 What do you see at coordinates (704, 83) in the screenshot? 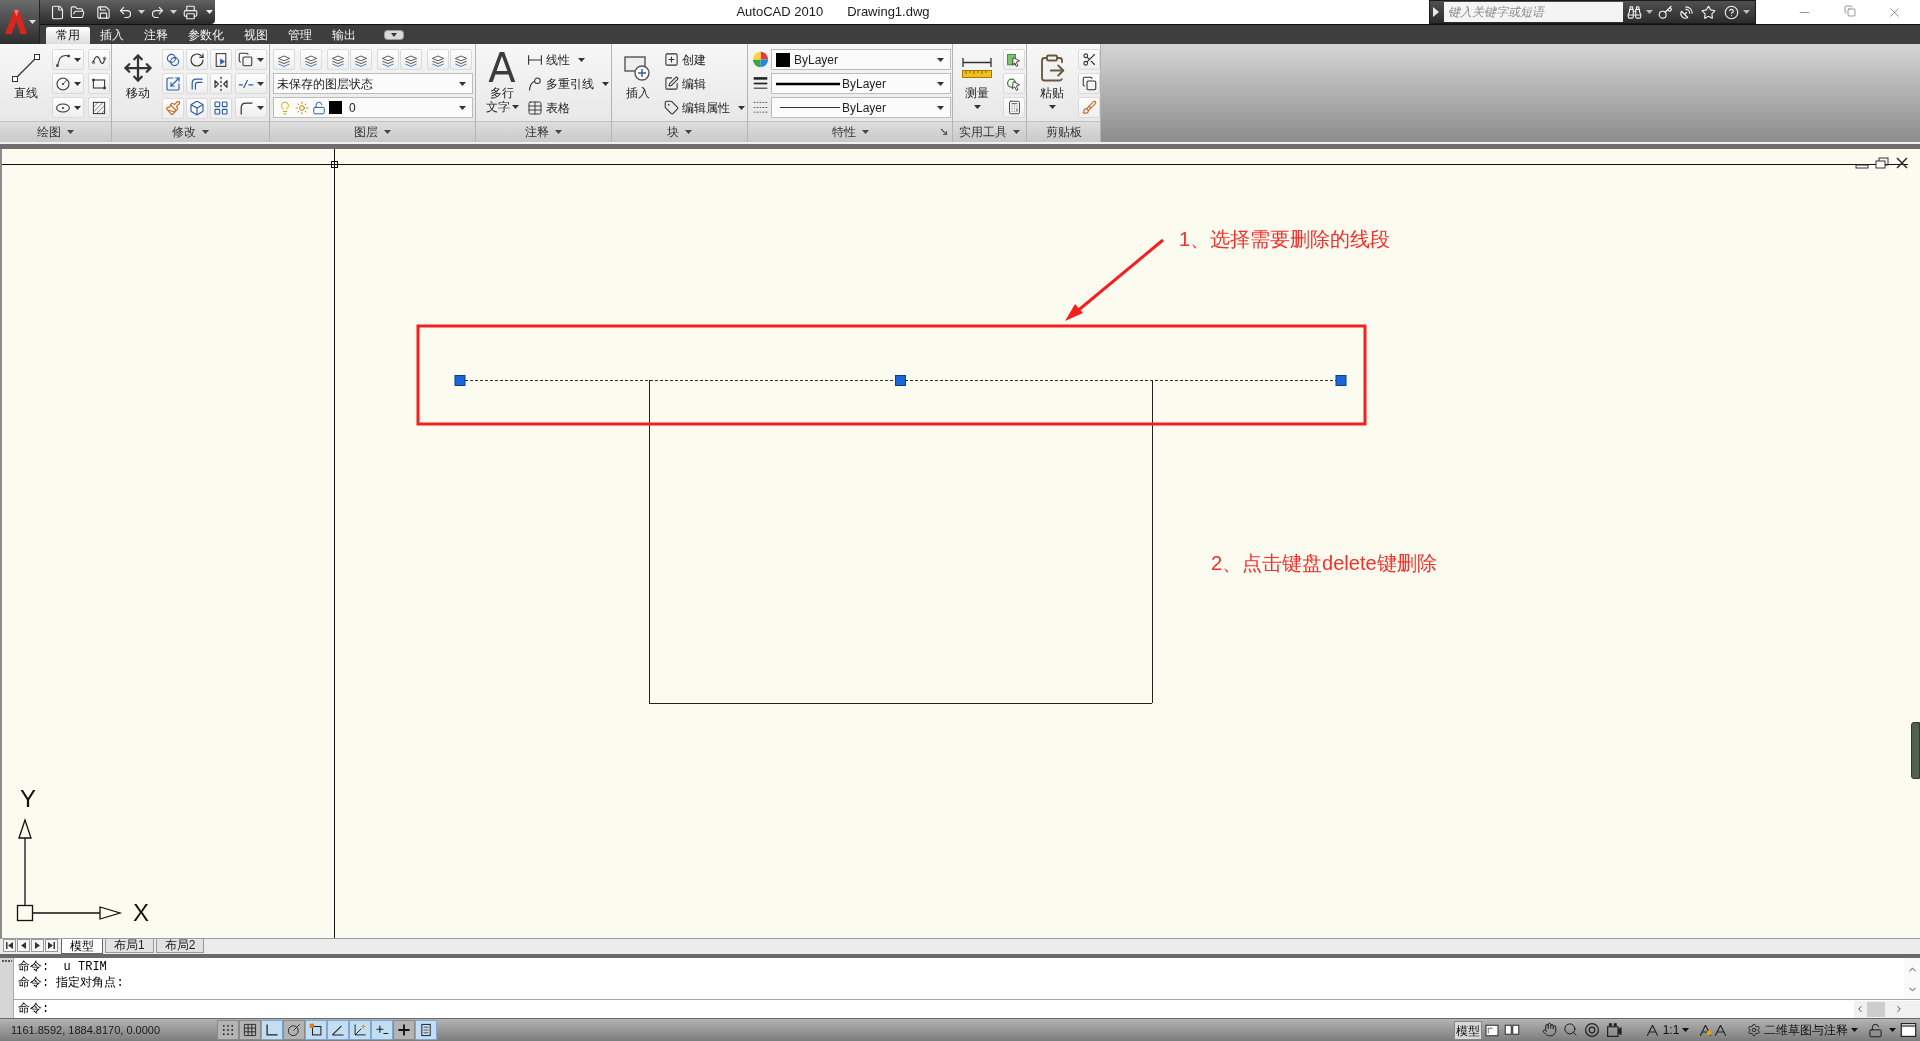
I see `block-tool-button: 编辑` at bounding box center [704, 83].